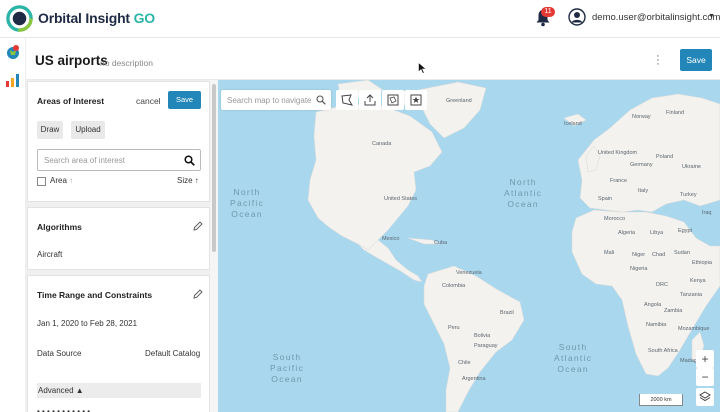  I want to click on globe-pin-icon, so click(13, 52).